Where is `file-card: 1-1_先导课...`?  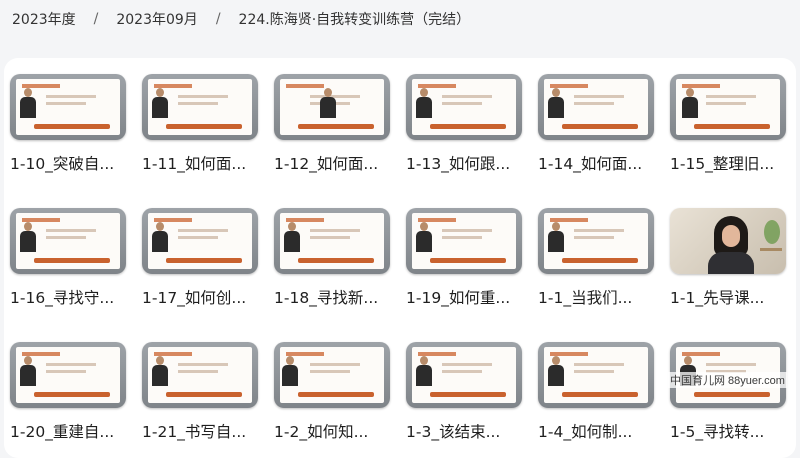
file-card: 1-1_先导课... is located at coordinates (730, 258).